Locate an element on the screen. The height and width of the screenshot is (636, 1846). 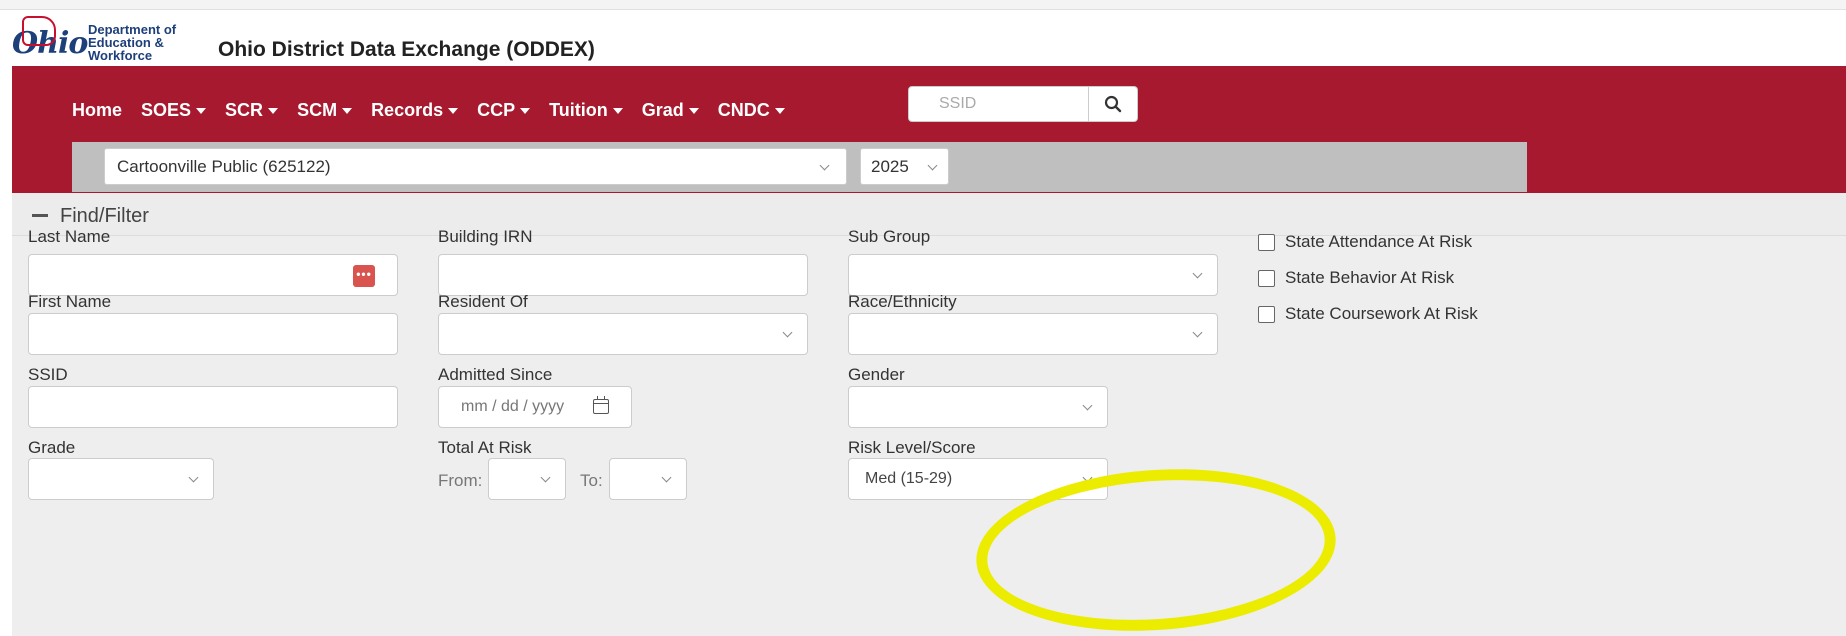
risk-level-label: Risk Level/Score is located at coordinates (912, 447).